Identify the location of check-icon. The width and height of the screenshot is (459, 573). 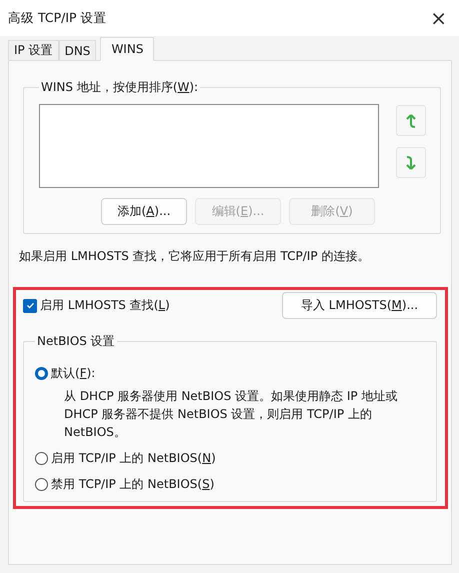
(30, 305).